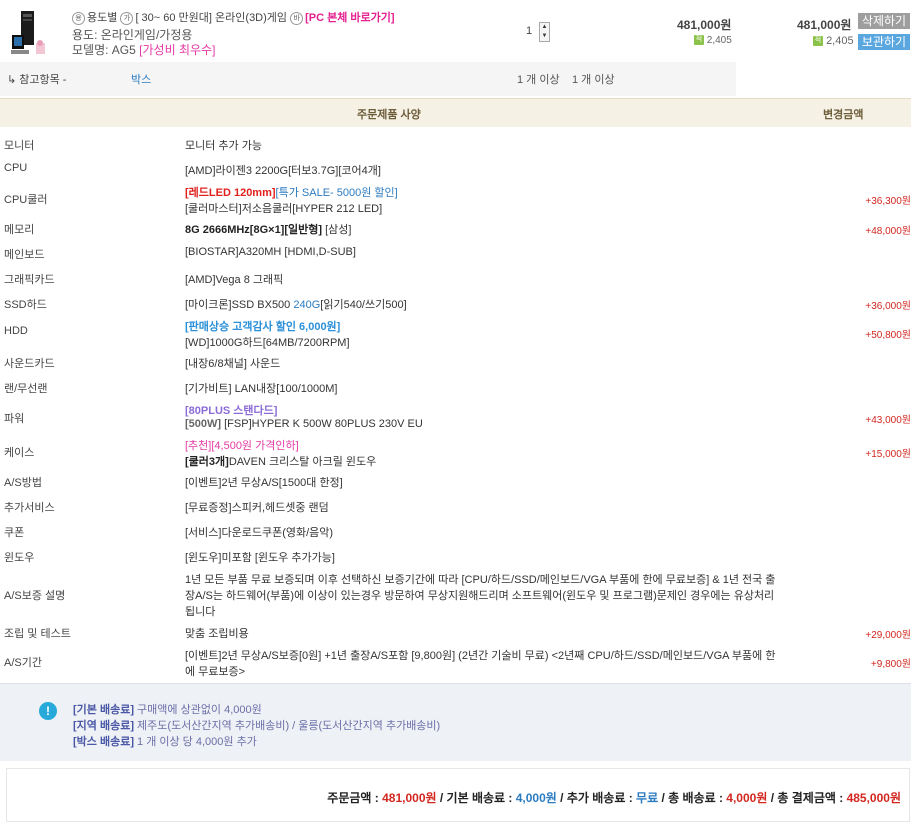 This screenshot has width=921, height=824. What do you see at coordinates (538, 80) in the screenshot?
I see `reference-qty: 1 개 이상` at bounding box center [538, 80].